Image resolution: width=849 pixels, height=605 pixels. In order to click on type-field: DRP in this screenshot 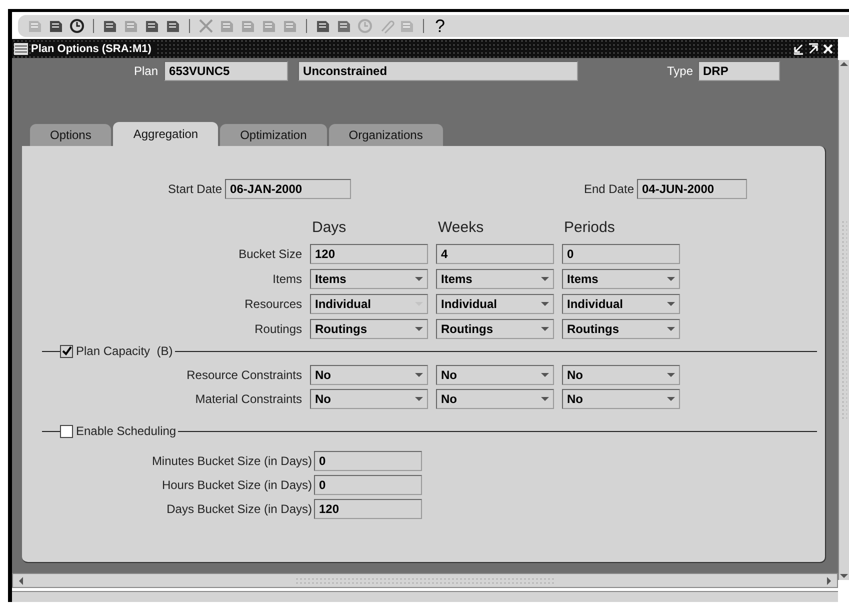, I will do `click(739, 71)`.